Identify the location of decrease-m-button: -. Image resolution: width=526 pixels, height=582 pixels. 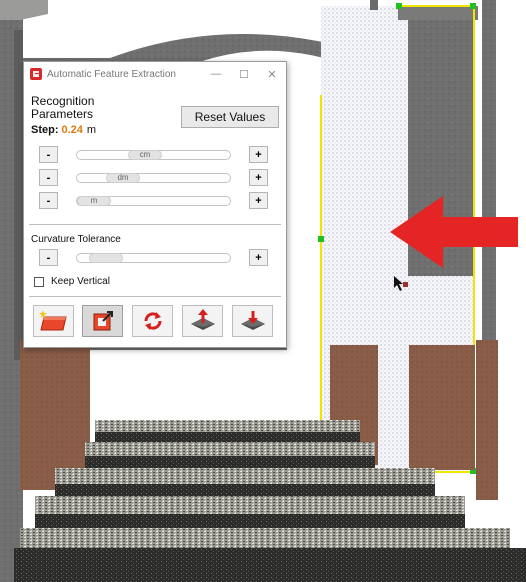
(48, 200).